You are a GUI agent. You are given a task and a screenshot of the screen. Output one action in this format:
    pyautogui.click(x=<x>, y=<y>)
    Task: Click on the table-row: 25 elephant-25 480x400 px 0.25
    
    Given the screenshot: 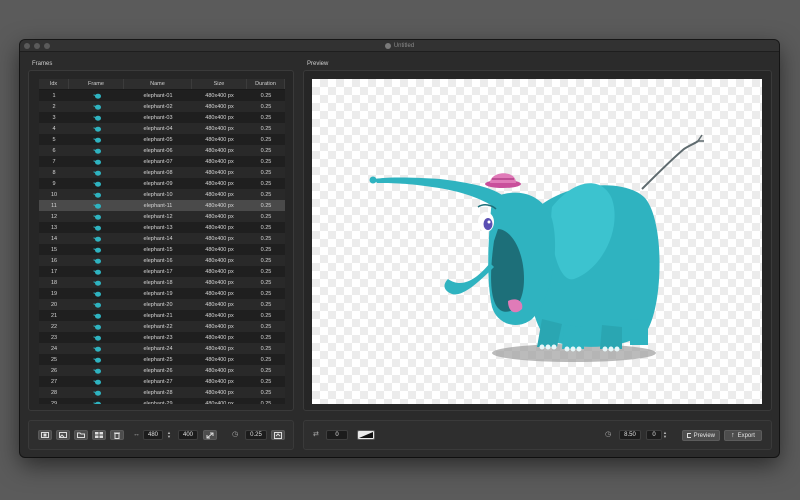 What is the action you would take?
    pyautogui.click(x=162, y=359)
    